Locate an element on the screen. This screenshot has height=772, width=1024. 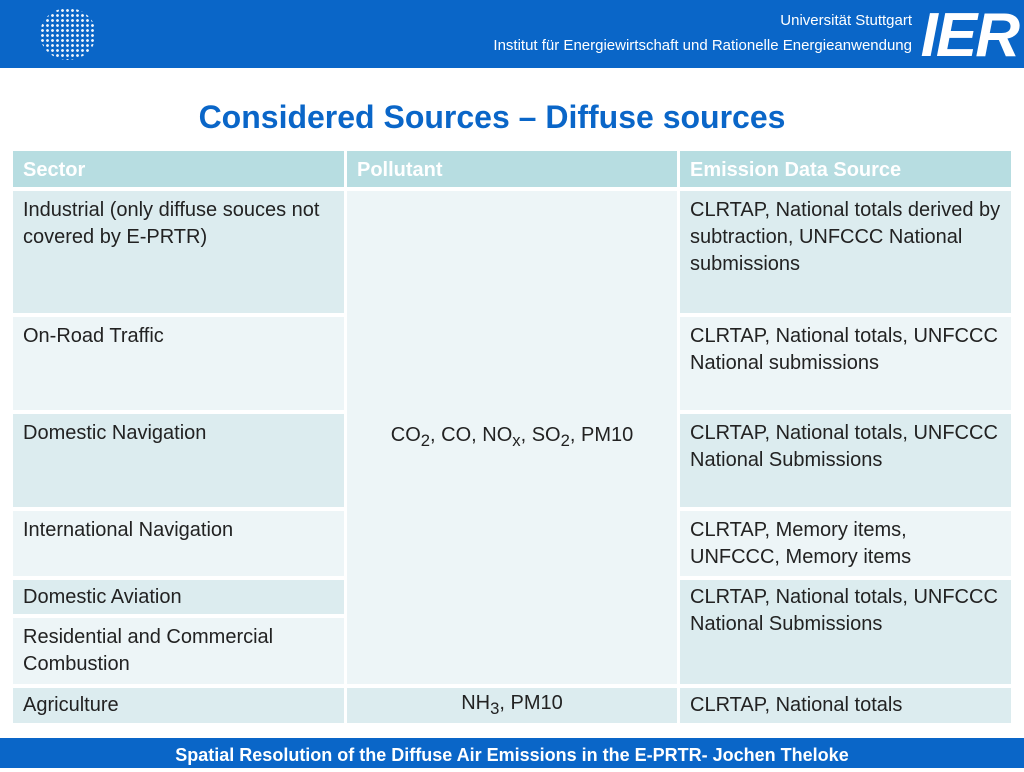
slide-title: Considered Sources – Diffuse sources is located at coordinates (492, 117).